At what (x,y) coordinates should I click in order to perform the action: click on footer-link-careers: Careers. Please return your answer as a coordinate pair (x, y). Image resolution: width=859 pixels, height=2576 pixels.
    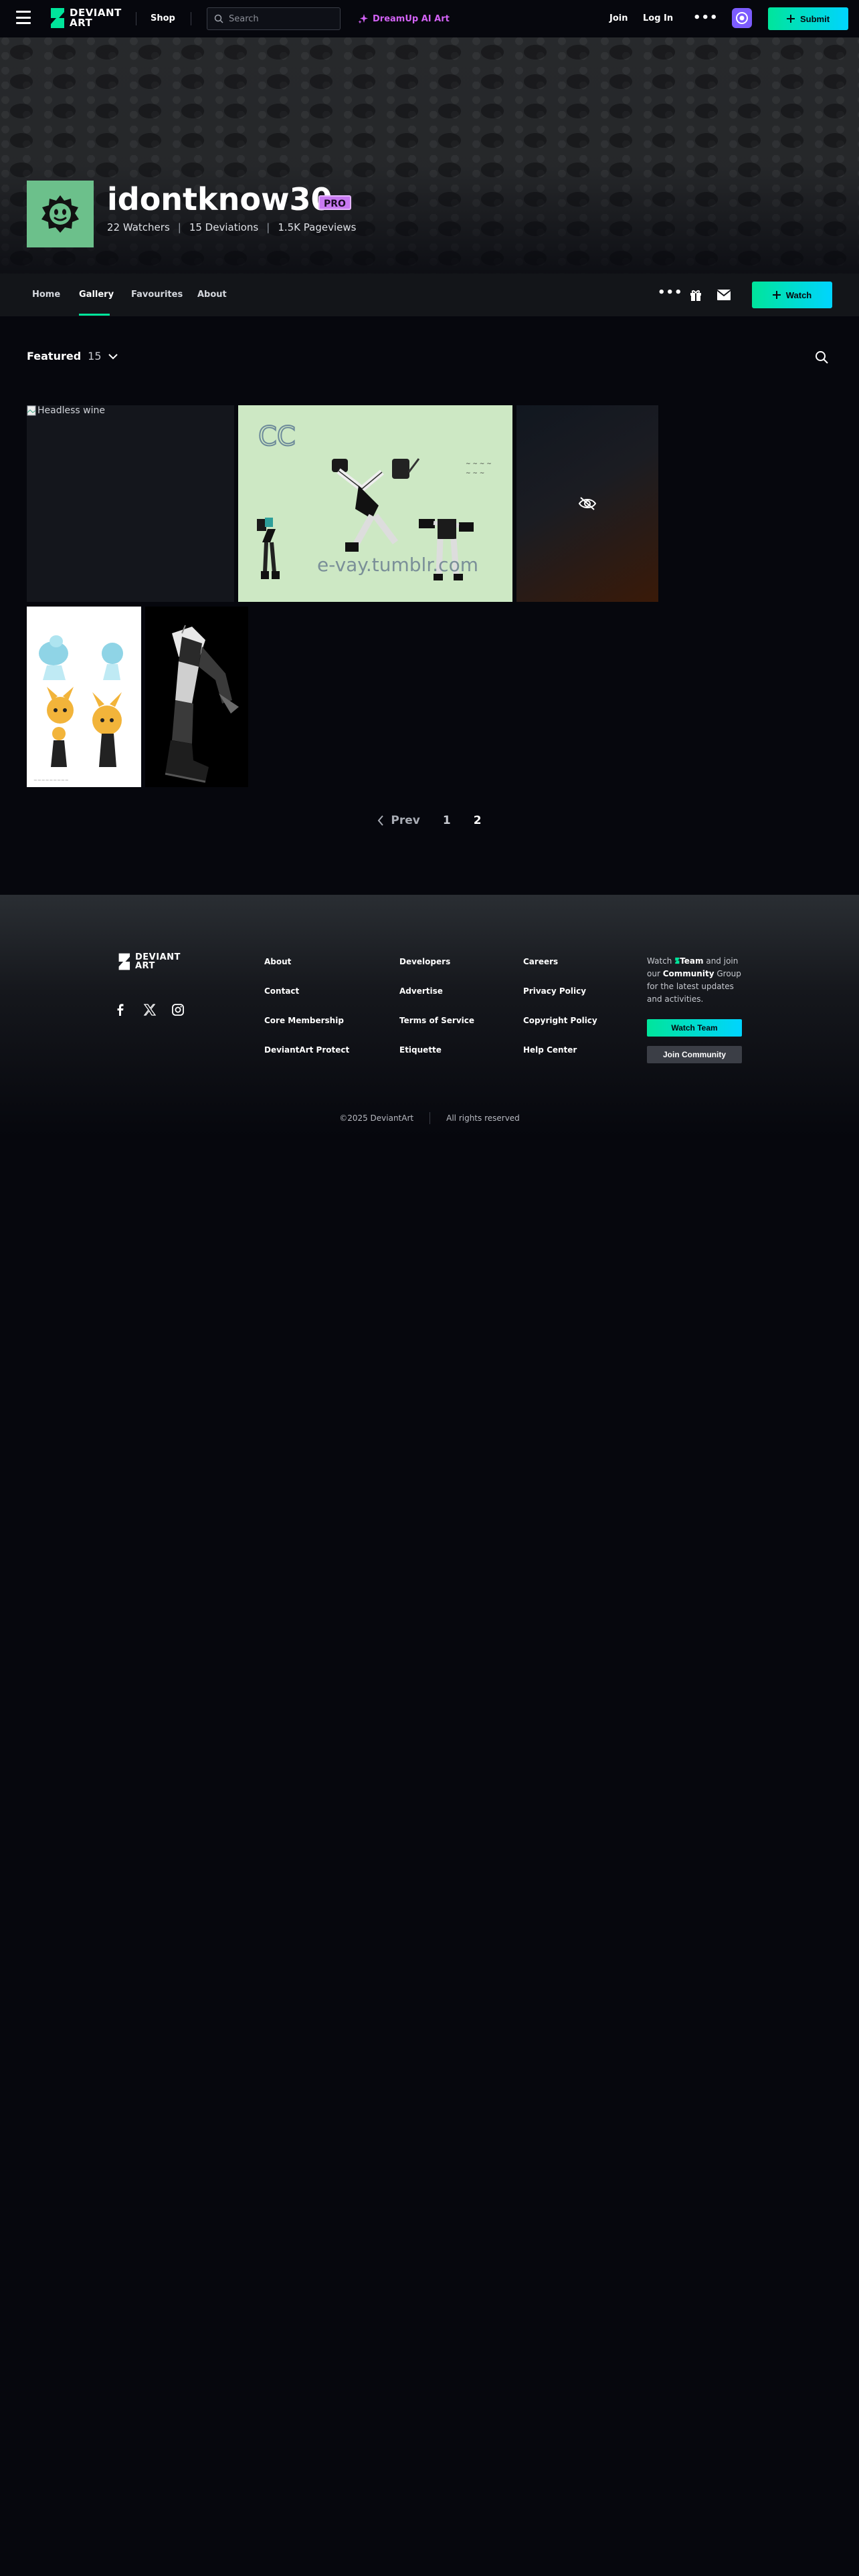
    Looking at the image, I should click on (540, 961).